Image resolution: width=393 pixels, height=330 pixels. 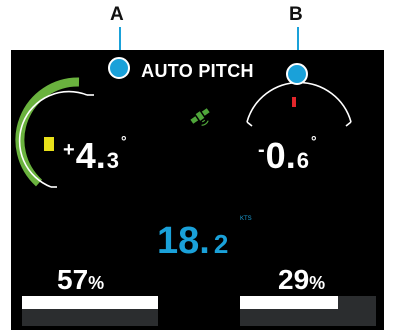 What do you see at coordinates (123, 141) in the screenshot?
I see `left-trim-degree: °` at bounding box center [123, 141].